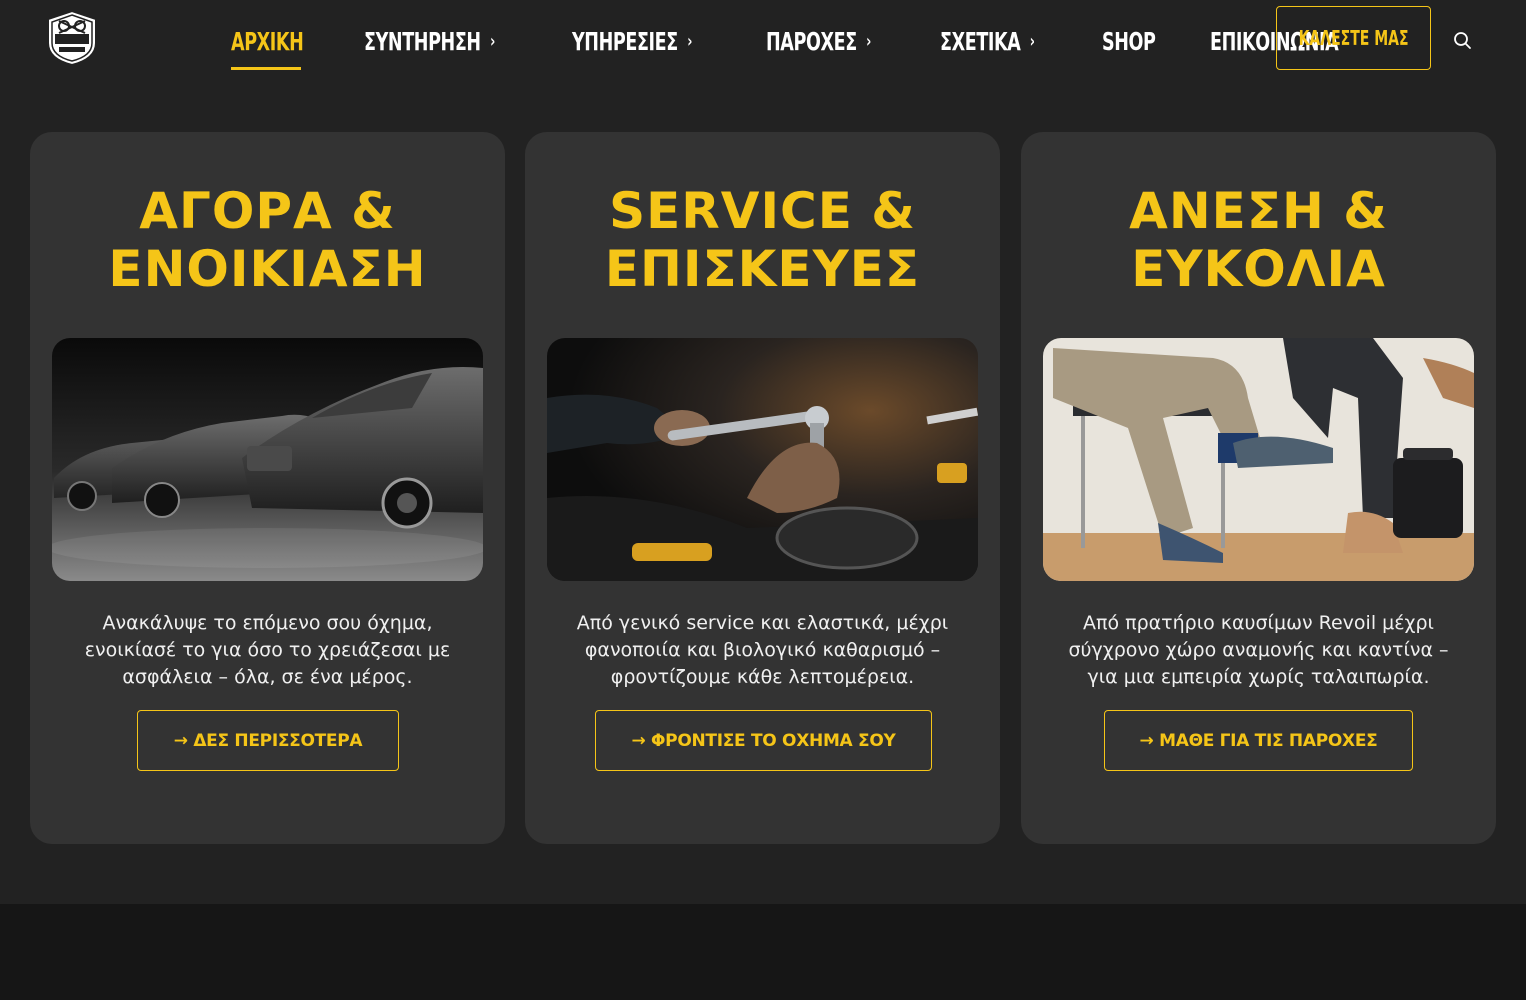  I want to click on card-title: SERVICE & ΕΠΙΣΚΕΥΕΣ, so click(762, 240).